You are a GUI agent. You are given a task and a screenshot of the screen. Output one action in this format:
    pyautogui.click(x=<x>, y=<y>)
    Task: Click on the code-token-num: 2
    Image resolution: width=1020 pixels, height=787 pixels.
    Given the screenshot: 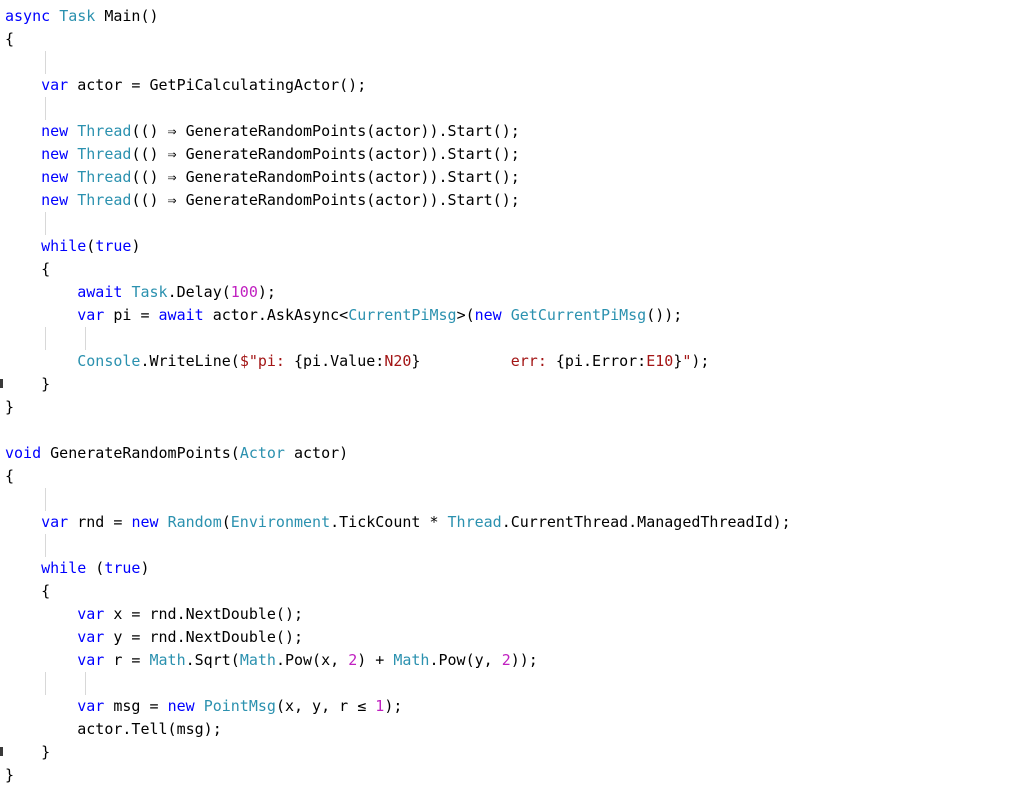 What is the action you would take?
    pyautogui.click(x=506, y=660)
    